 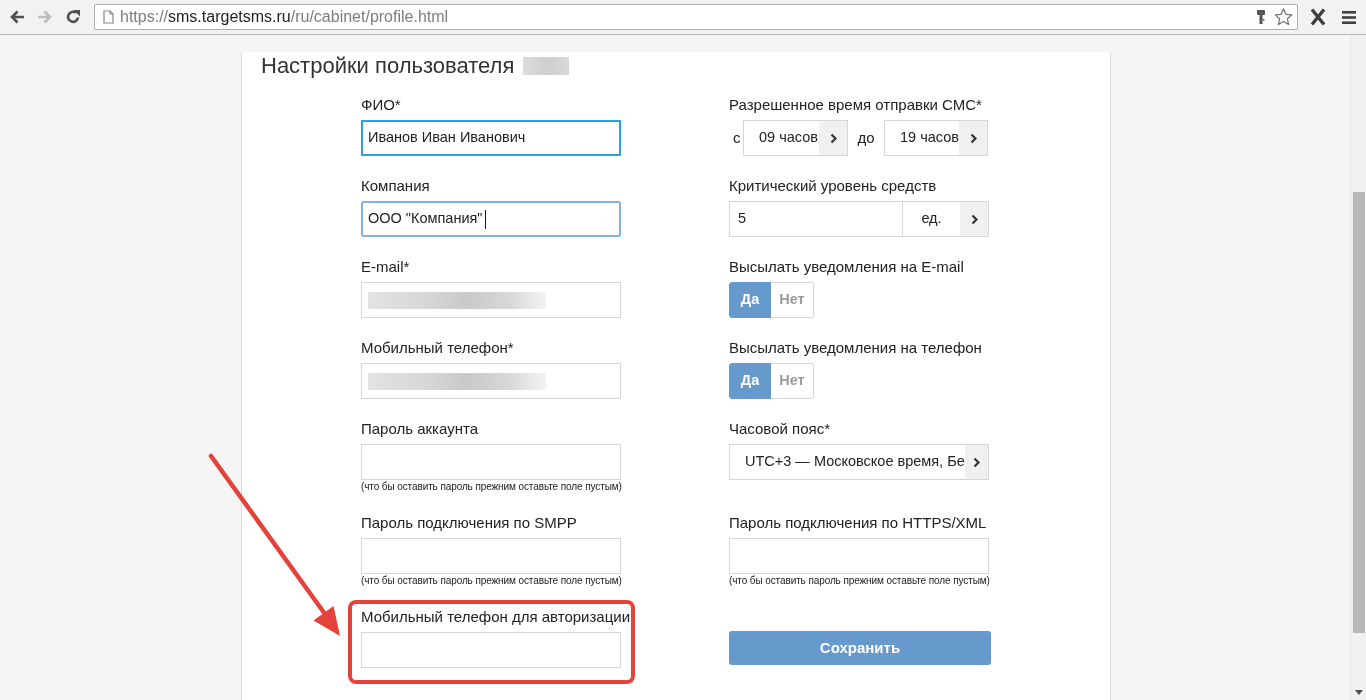 I want to click on range-label: с, so click(x=737, y=137).